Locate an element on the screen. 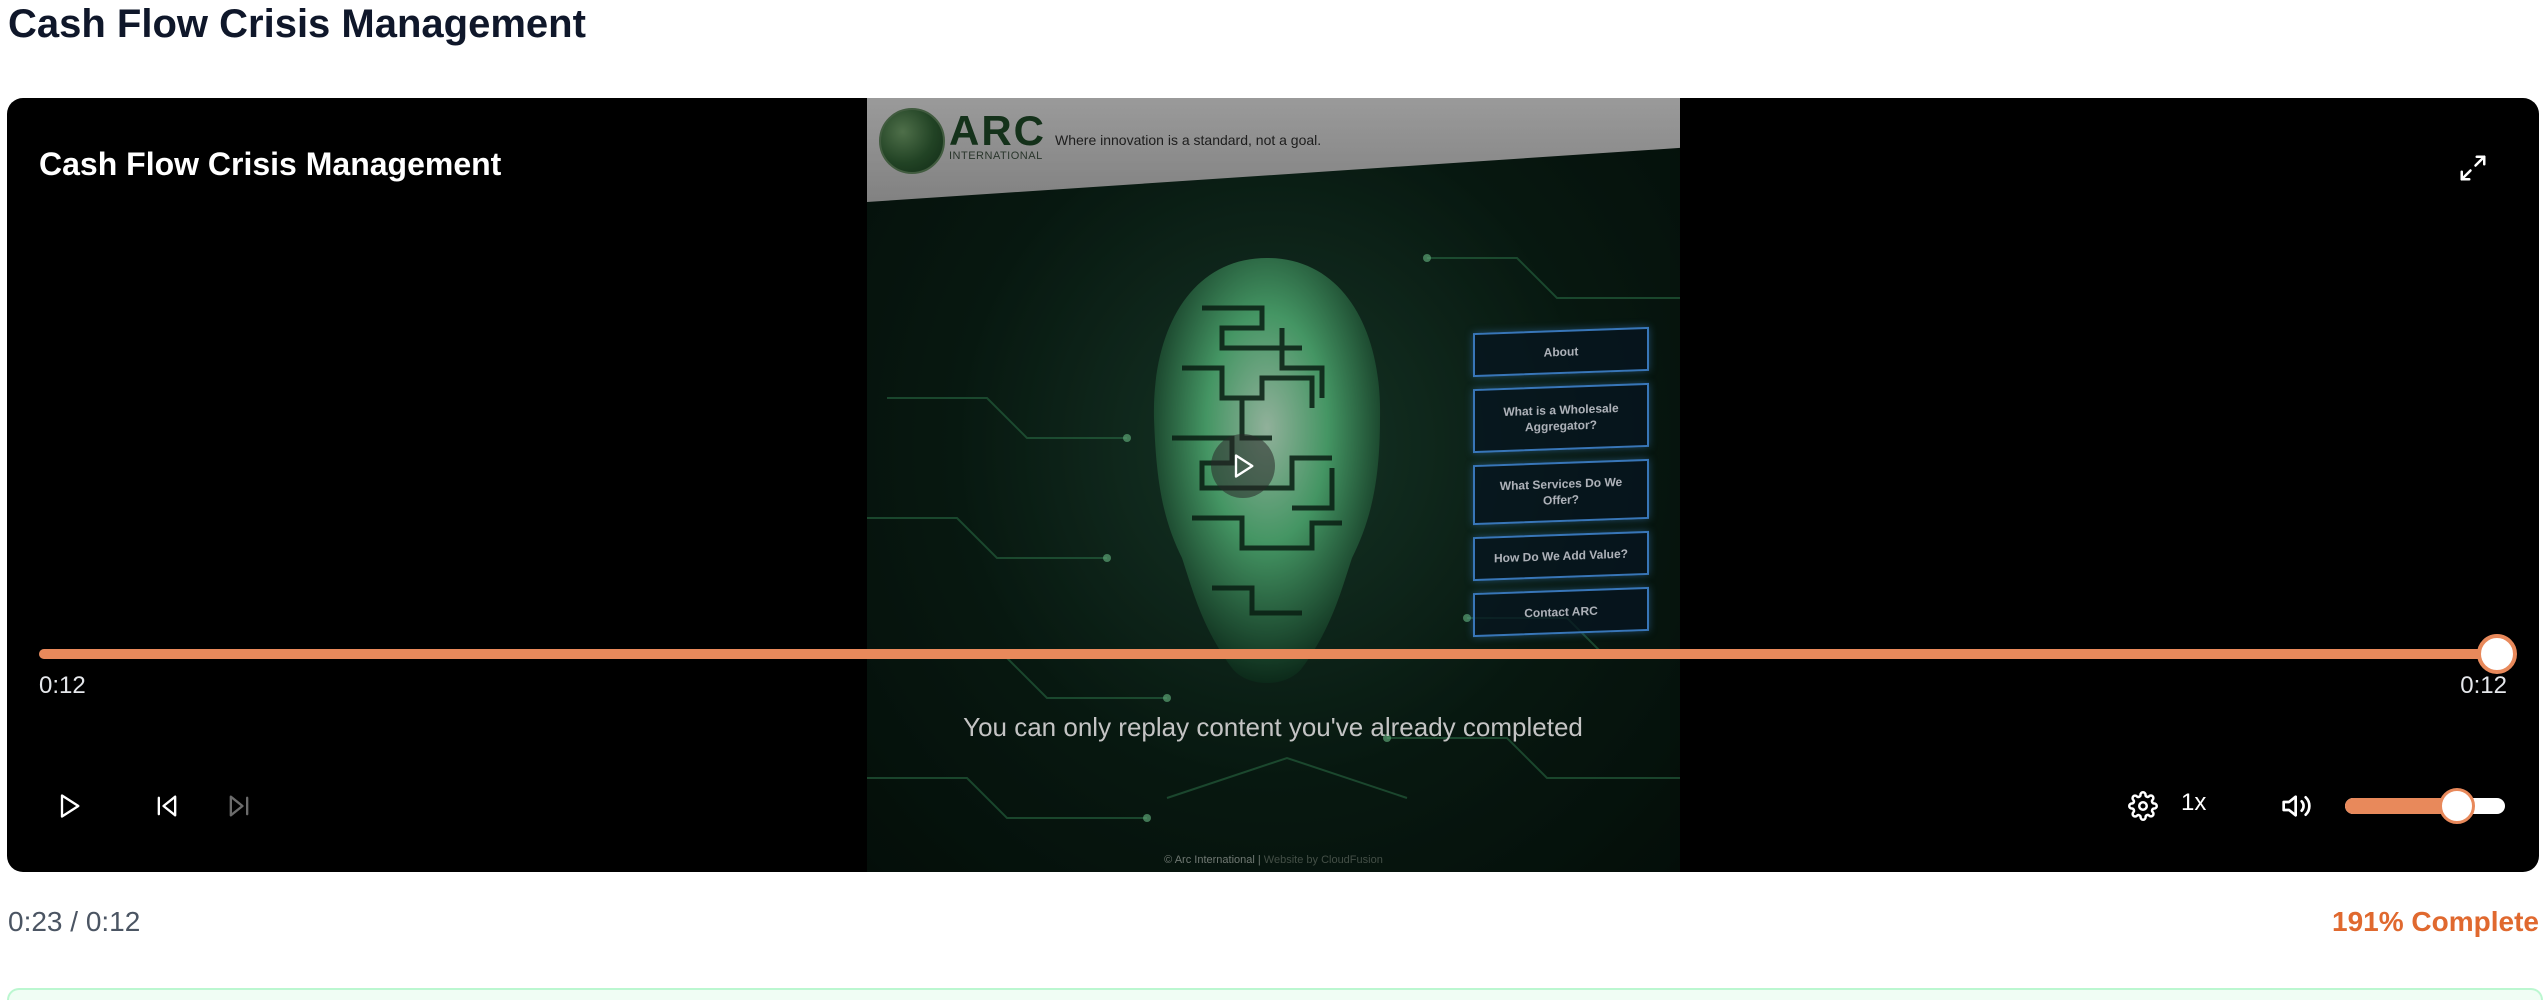 This screenshot has height=1000, width=2544. page-title: Cash Flow Crisis Management is located at coordinates (297, 24).